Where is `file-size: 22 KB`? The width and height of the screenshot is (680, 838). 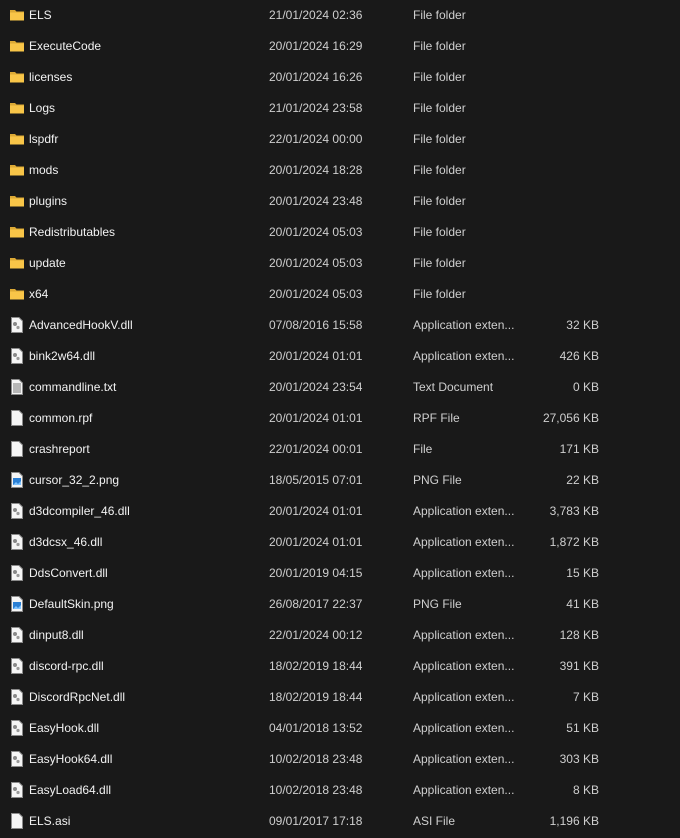 file-size: 22 KB is located at coordinates (582, 480).